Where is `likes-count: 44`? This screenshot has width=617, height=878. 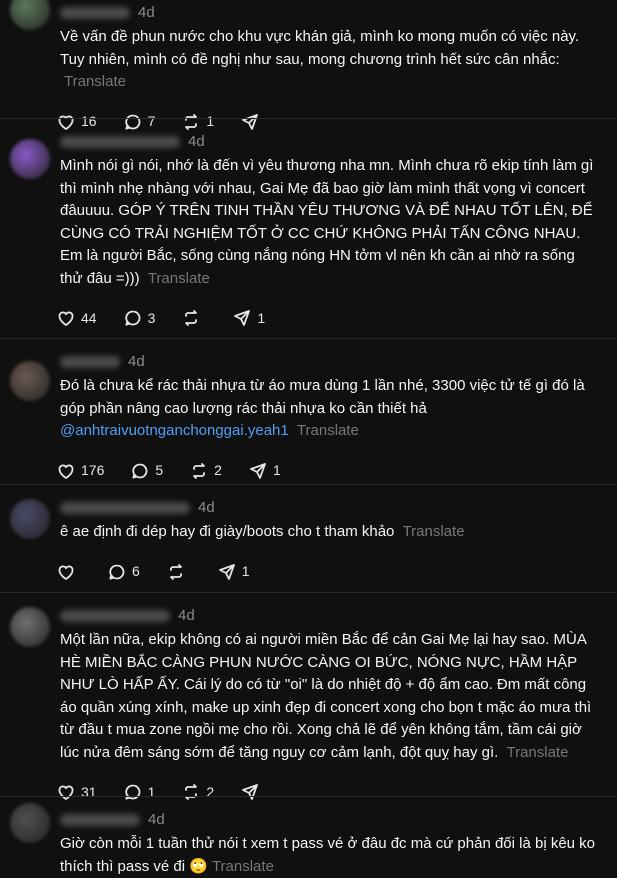 likes-count: 44 is located at coordinates (89, 317).